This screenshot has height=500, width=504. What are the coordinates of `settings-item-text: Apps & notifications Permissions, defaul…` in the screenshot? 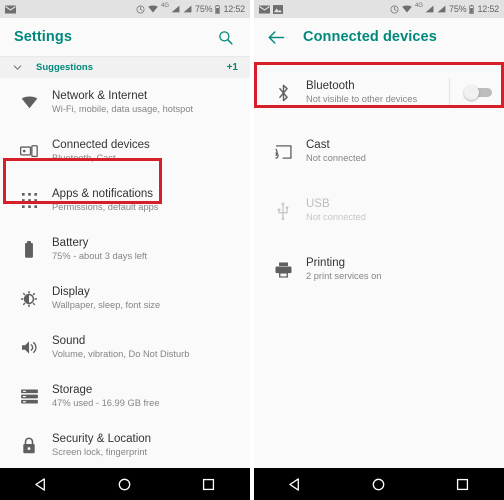 It's located at (105, 200).